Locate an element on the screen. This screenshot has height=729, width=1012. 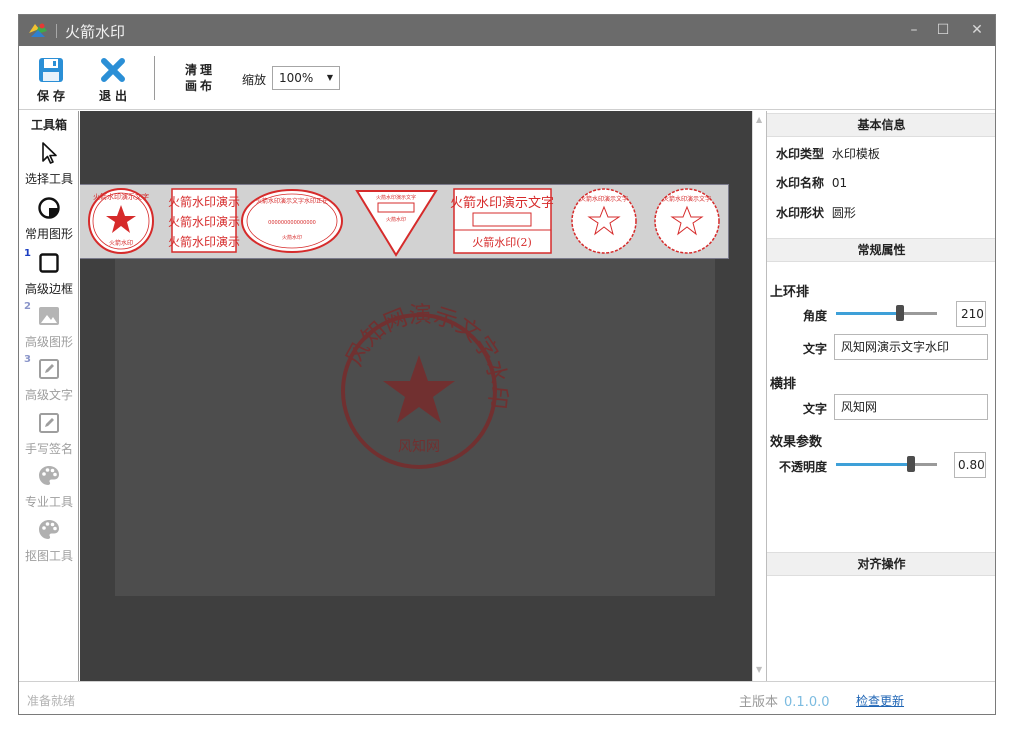
version-value: 0.1.0.0 is located at coordinates (807, 702).